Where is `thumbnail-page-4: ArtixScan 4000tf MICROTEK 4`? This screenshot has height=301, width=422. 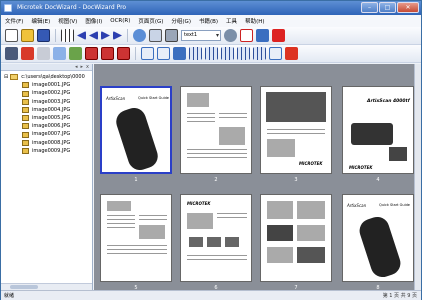 thumbnail-page-4: ArtixScan 4000tf MICROTEK 4 is located at coordinates (378, 135).